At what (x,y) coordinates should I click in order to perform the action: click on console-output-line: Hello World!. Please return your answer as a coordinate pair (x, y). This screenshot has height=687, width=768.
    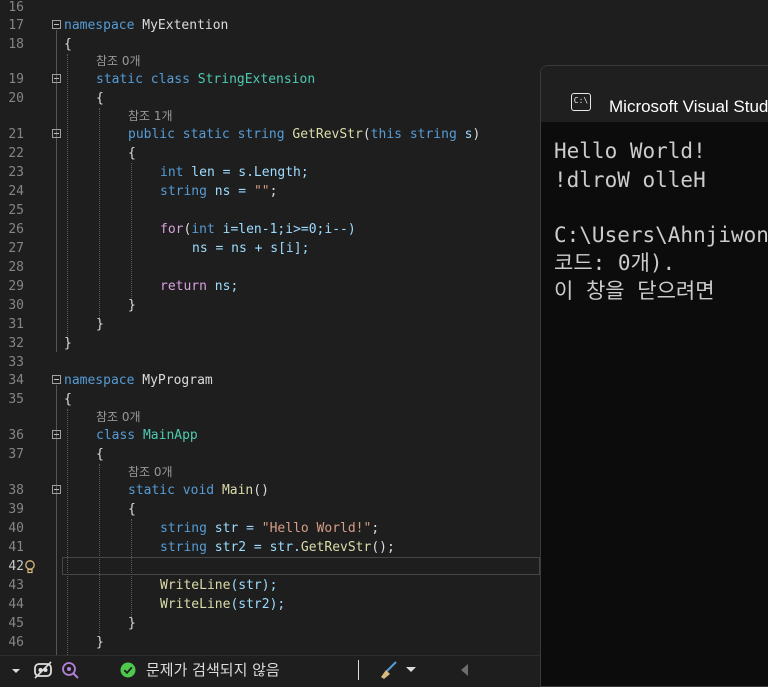
    Looking at the image, I should click on (630, 151).